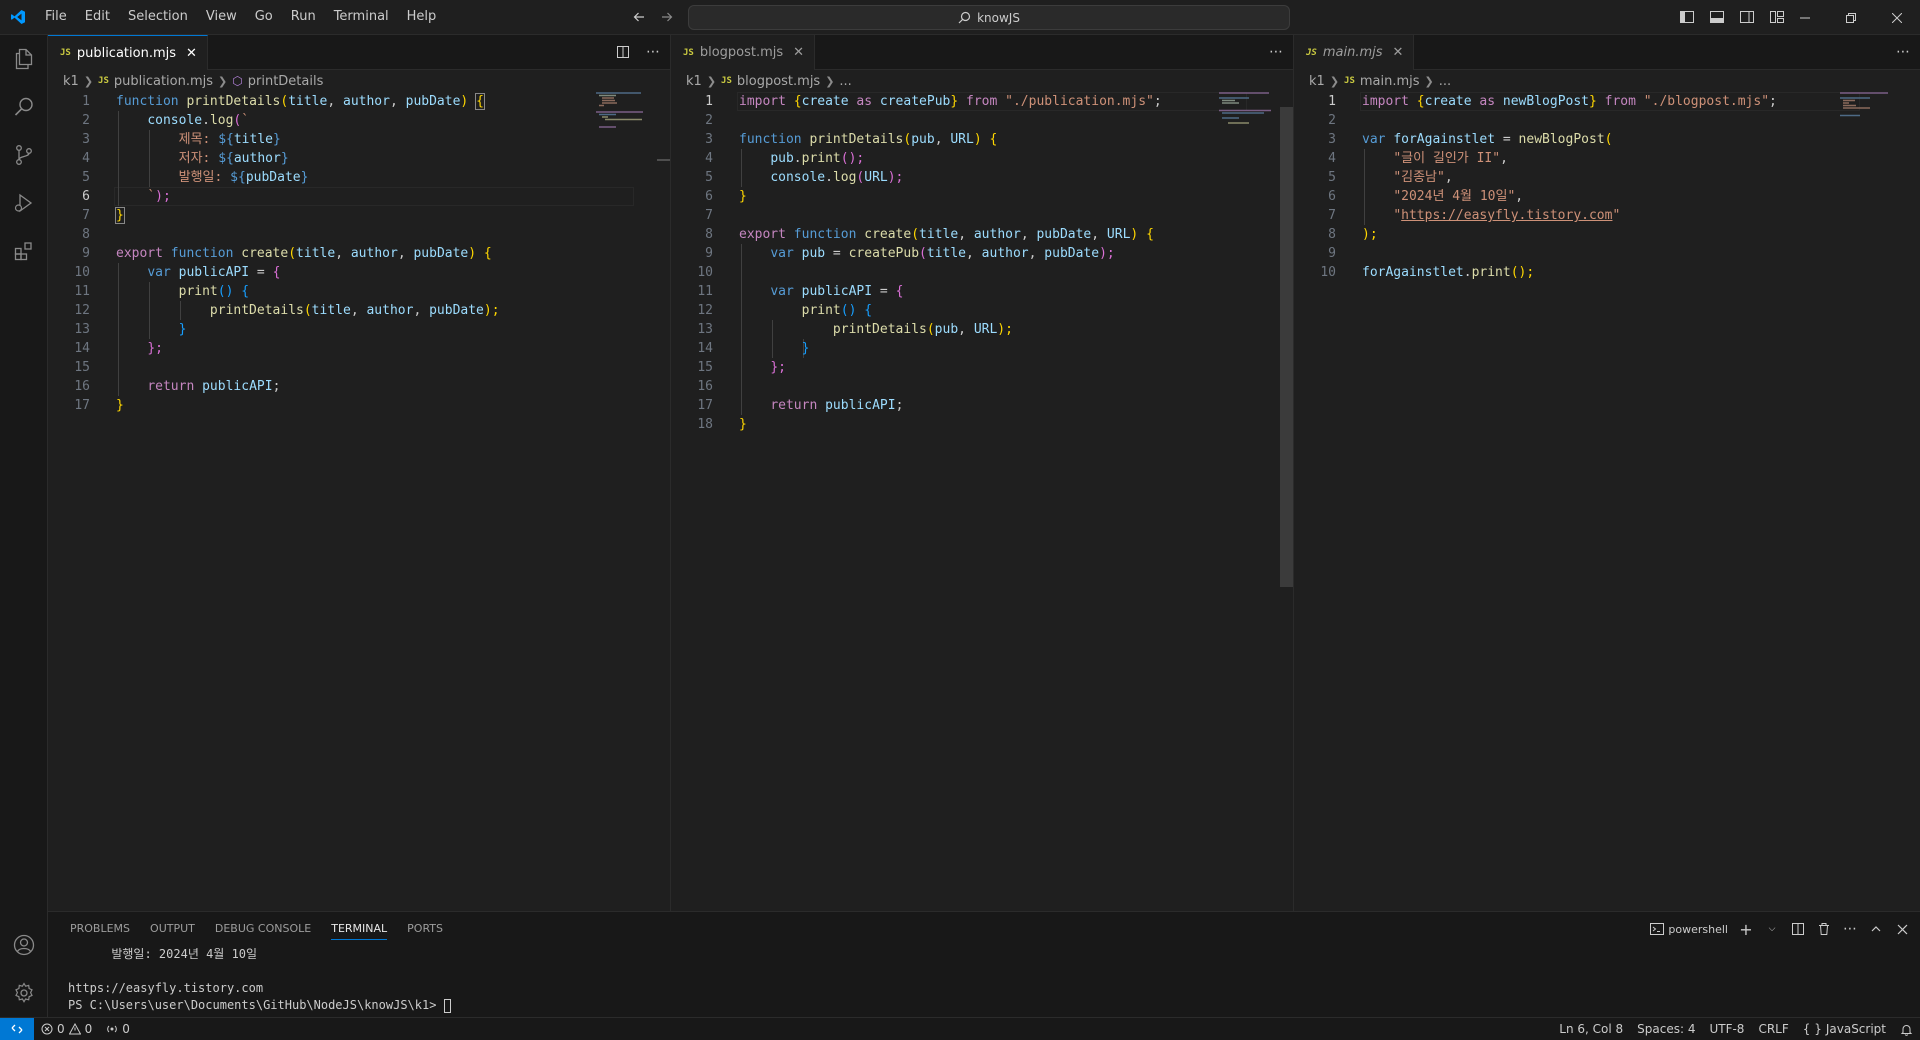 The width and height of the screenshot is (1920, 1040). Describe the element at coordinates (158, 17) in the screenshot. I see `menu-selection: Selection` at that location.